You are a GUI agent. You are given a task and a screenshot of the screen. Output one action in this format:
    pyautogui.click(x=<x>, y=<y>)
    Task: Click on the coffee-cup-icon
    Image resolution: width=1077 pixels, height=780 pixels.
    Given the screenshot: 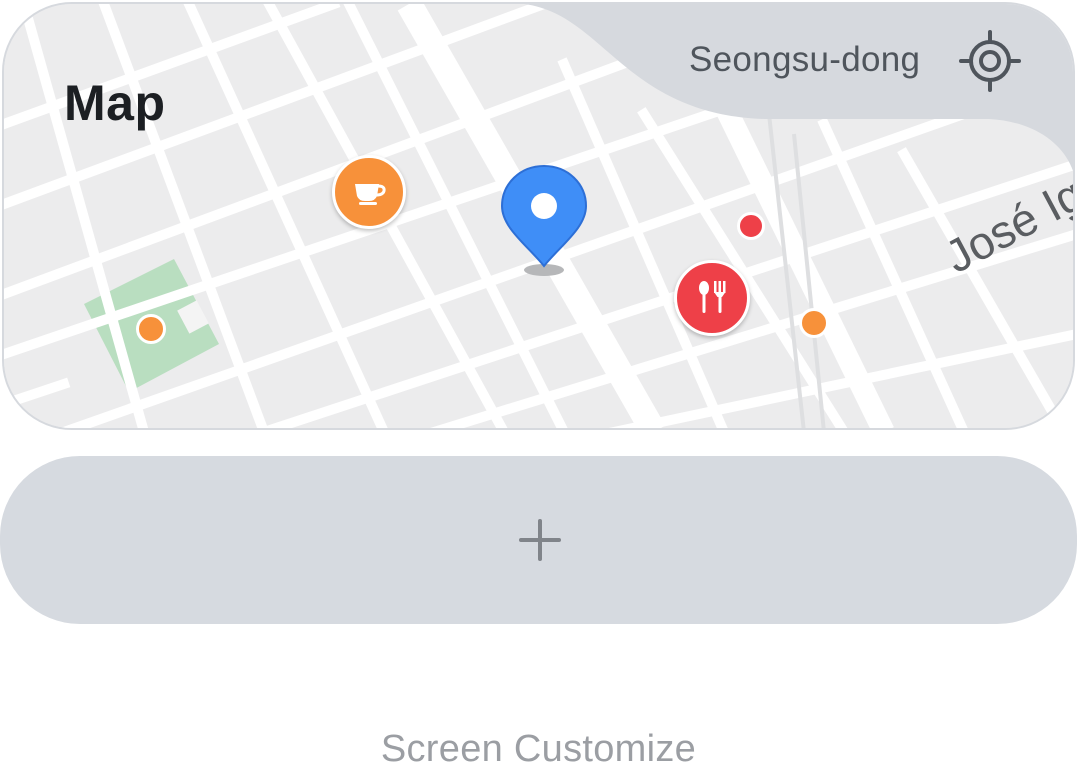 What is the action you would take?
    pyautogui.click(x=370, y=194)
    